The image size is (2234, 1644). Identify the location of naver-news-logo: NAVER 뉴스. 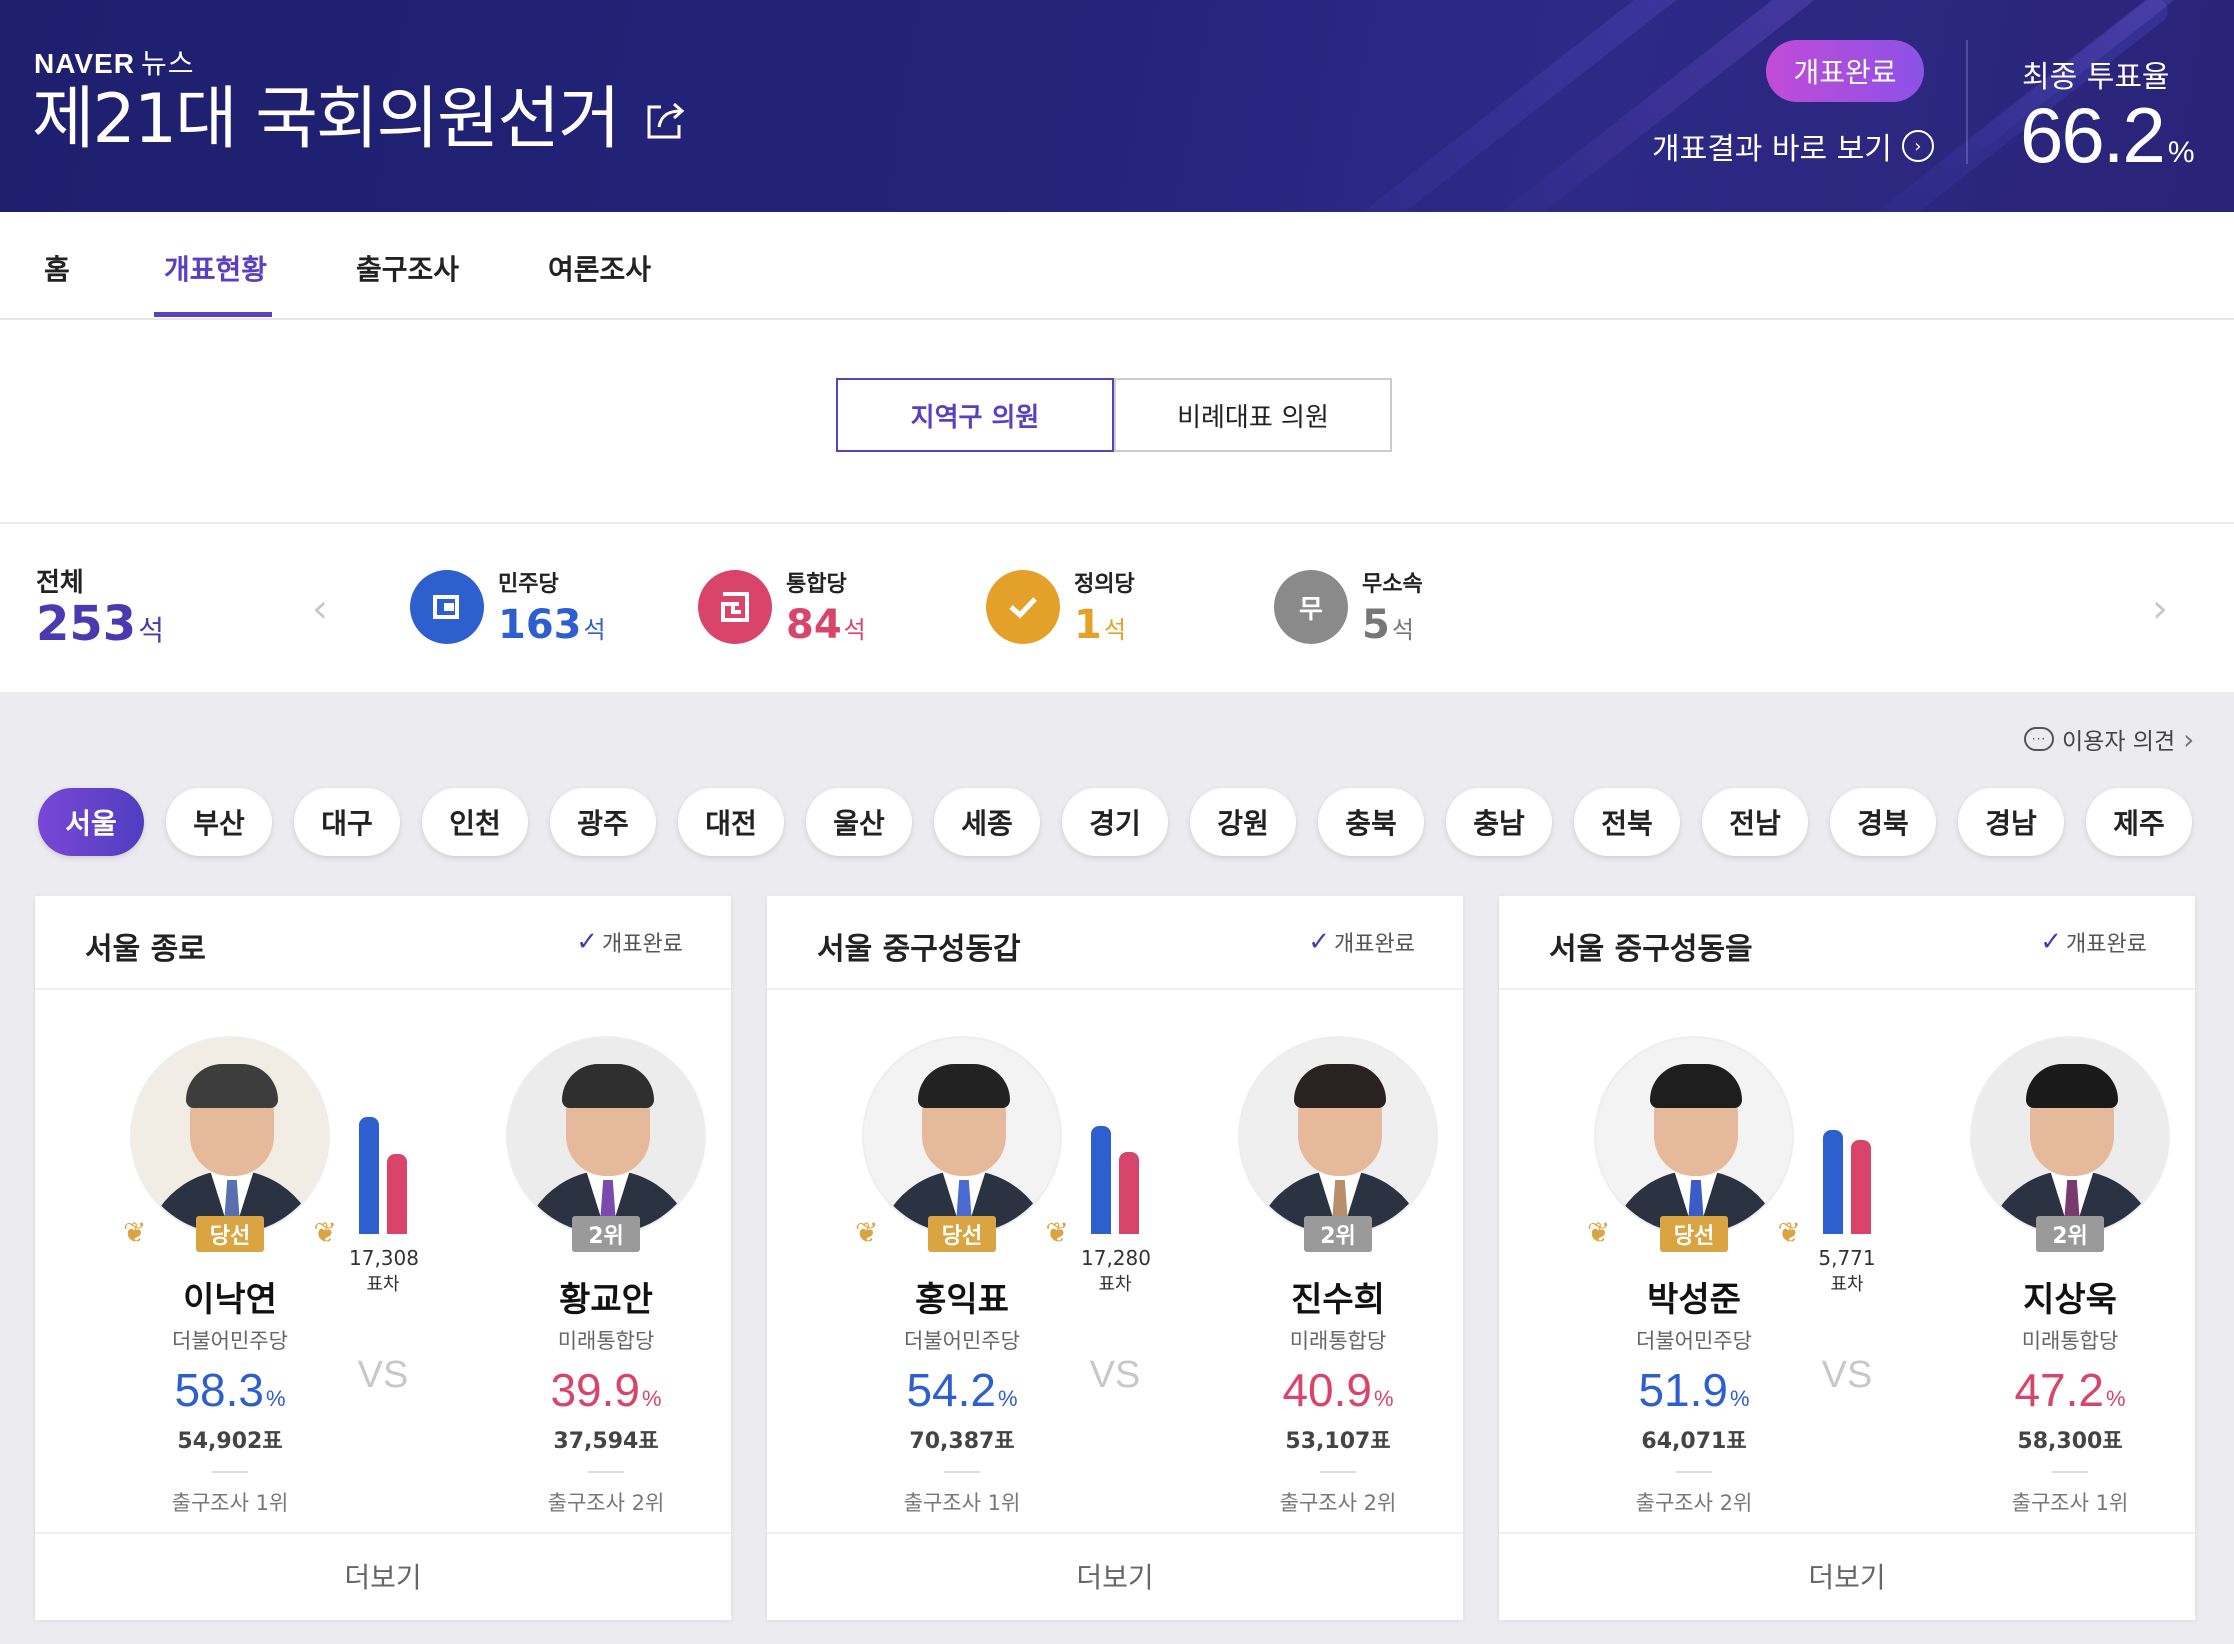
(114, 62).